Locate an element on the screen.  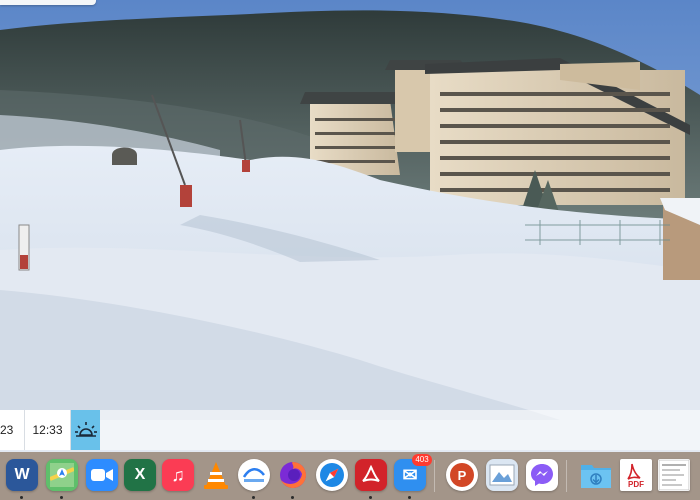
sunrise-icon is located at coordinates (85, 429).